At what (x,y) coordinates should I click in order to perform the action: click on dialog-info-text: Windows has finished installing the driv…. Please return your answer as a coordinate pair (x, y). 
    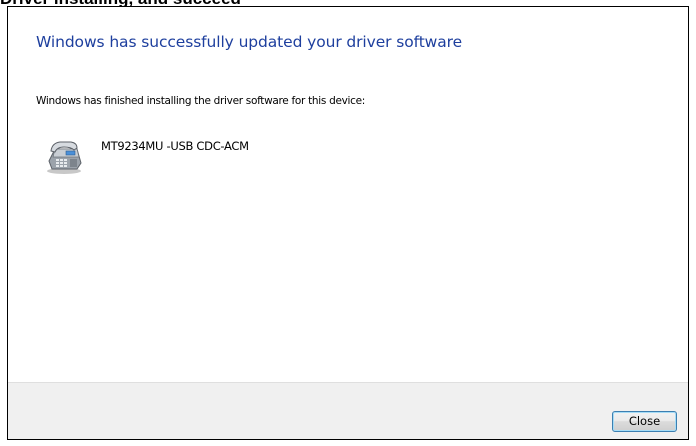
    Looking at the image, I should click on (201, 101).